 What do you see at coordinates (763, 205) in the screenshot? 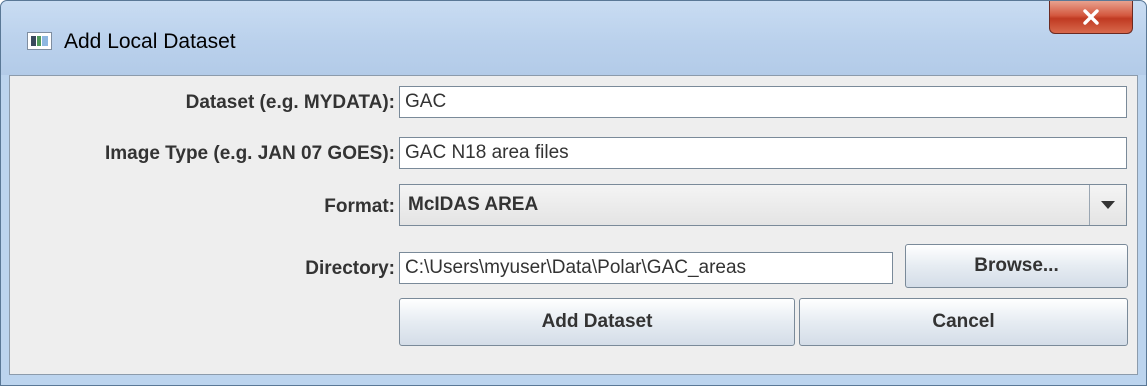
I see `format-select: McIDAS AREA` at bounding box center [763, 205].